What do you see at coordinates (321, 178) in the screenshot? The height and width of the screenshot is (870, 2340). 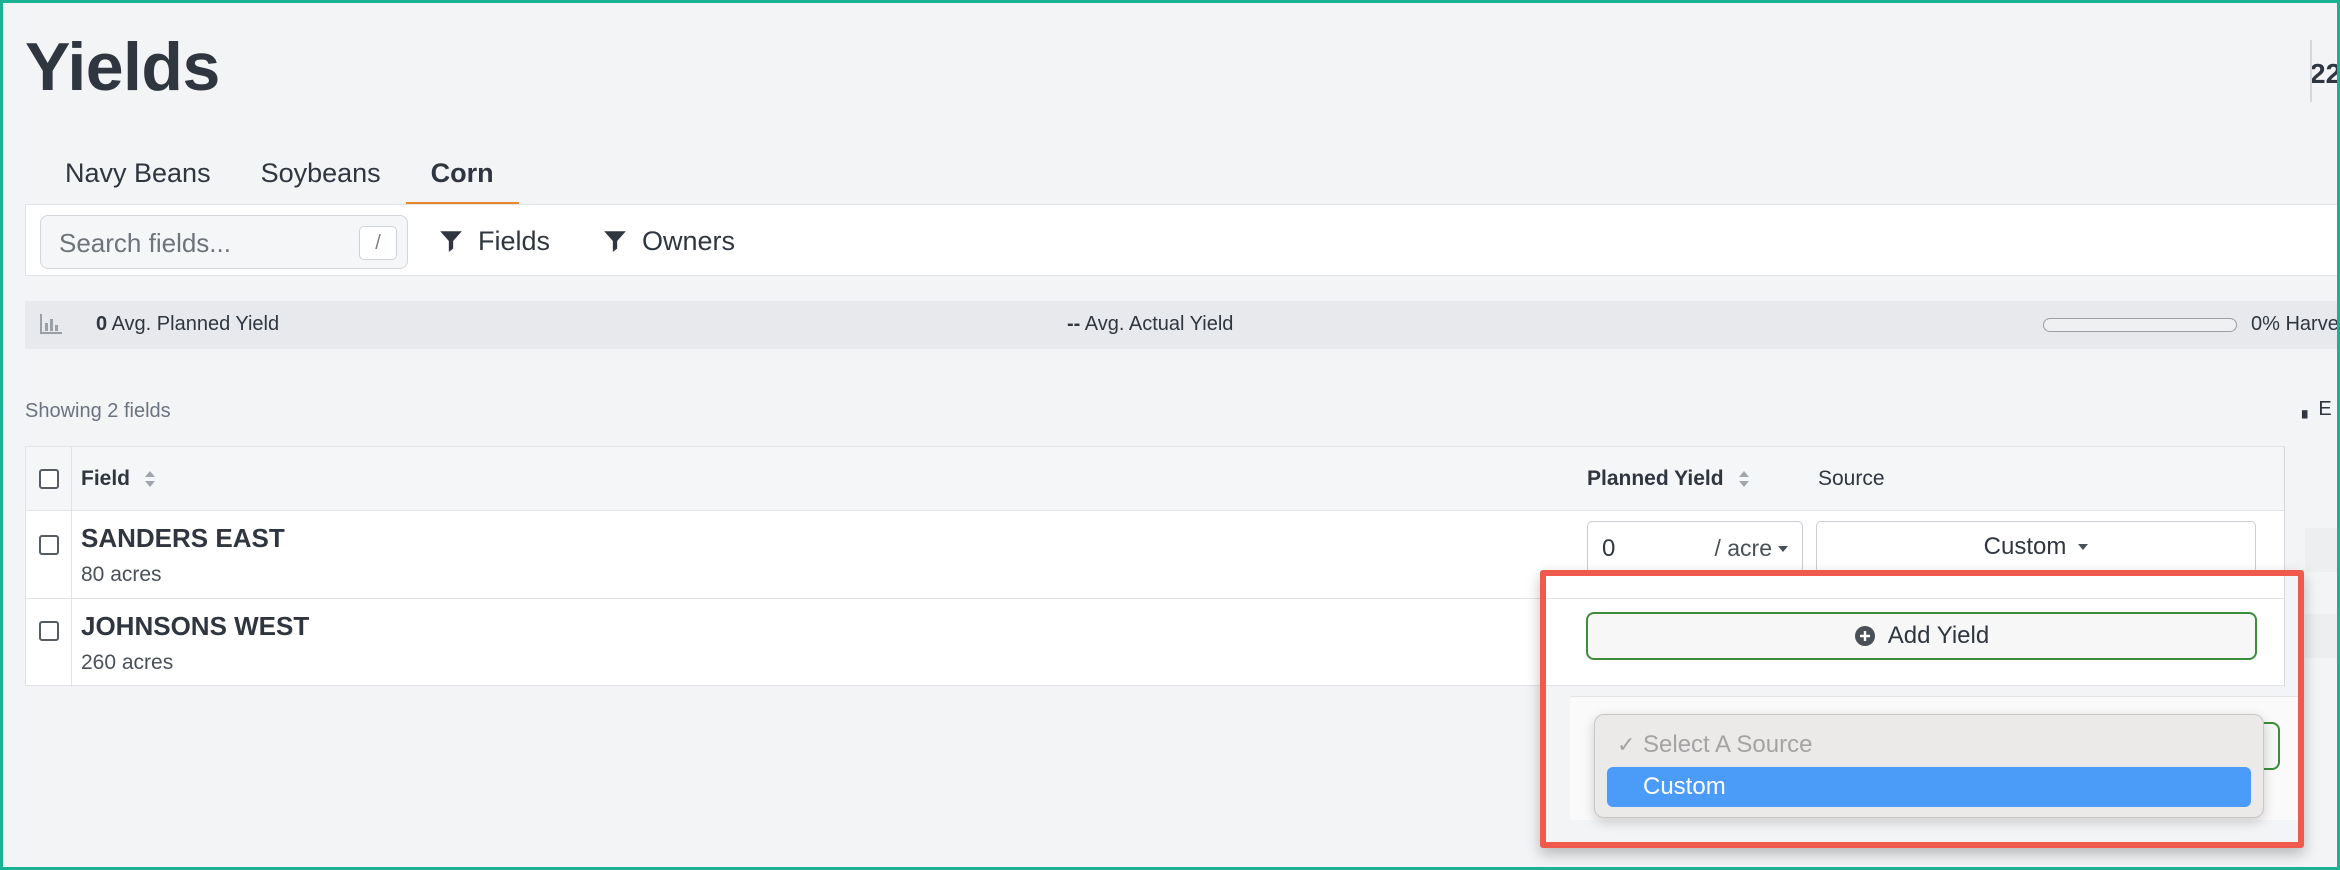 I see `tab-soybeans: Soybeans` at bounding box center [321, 178].